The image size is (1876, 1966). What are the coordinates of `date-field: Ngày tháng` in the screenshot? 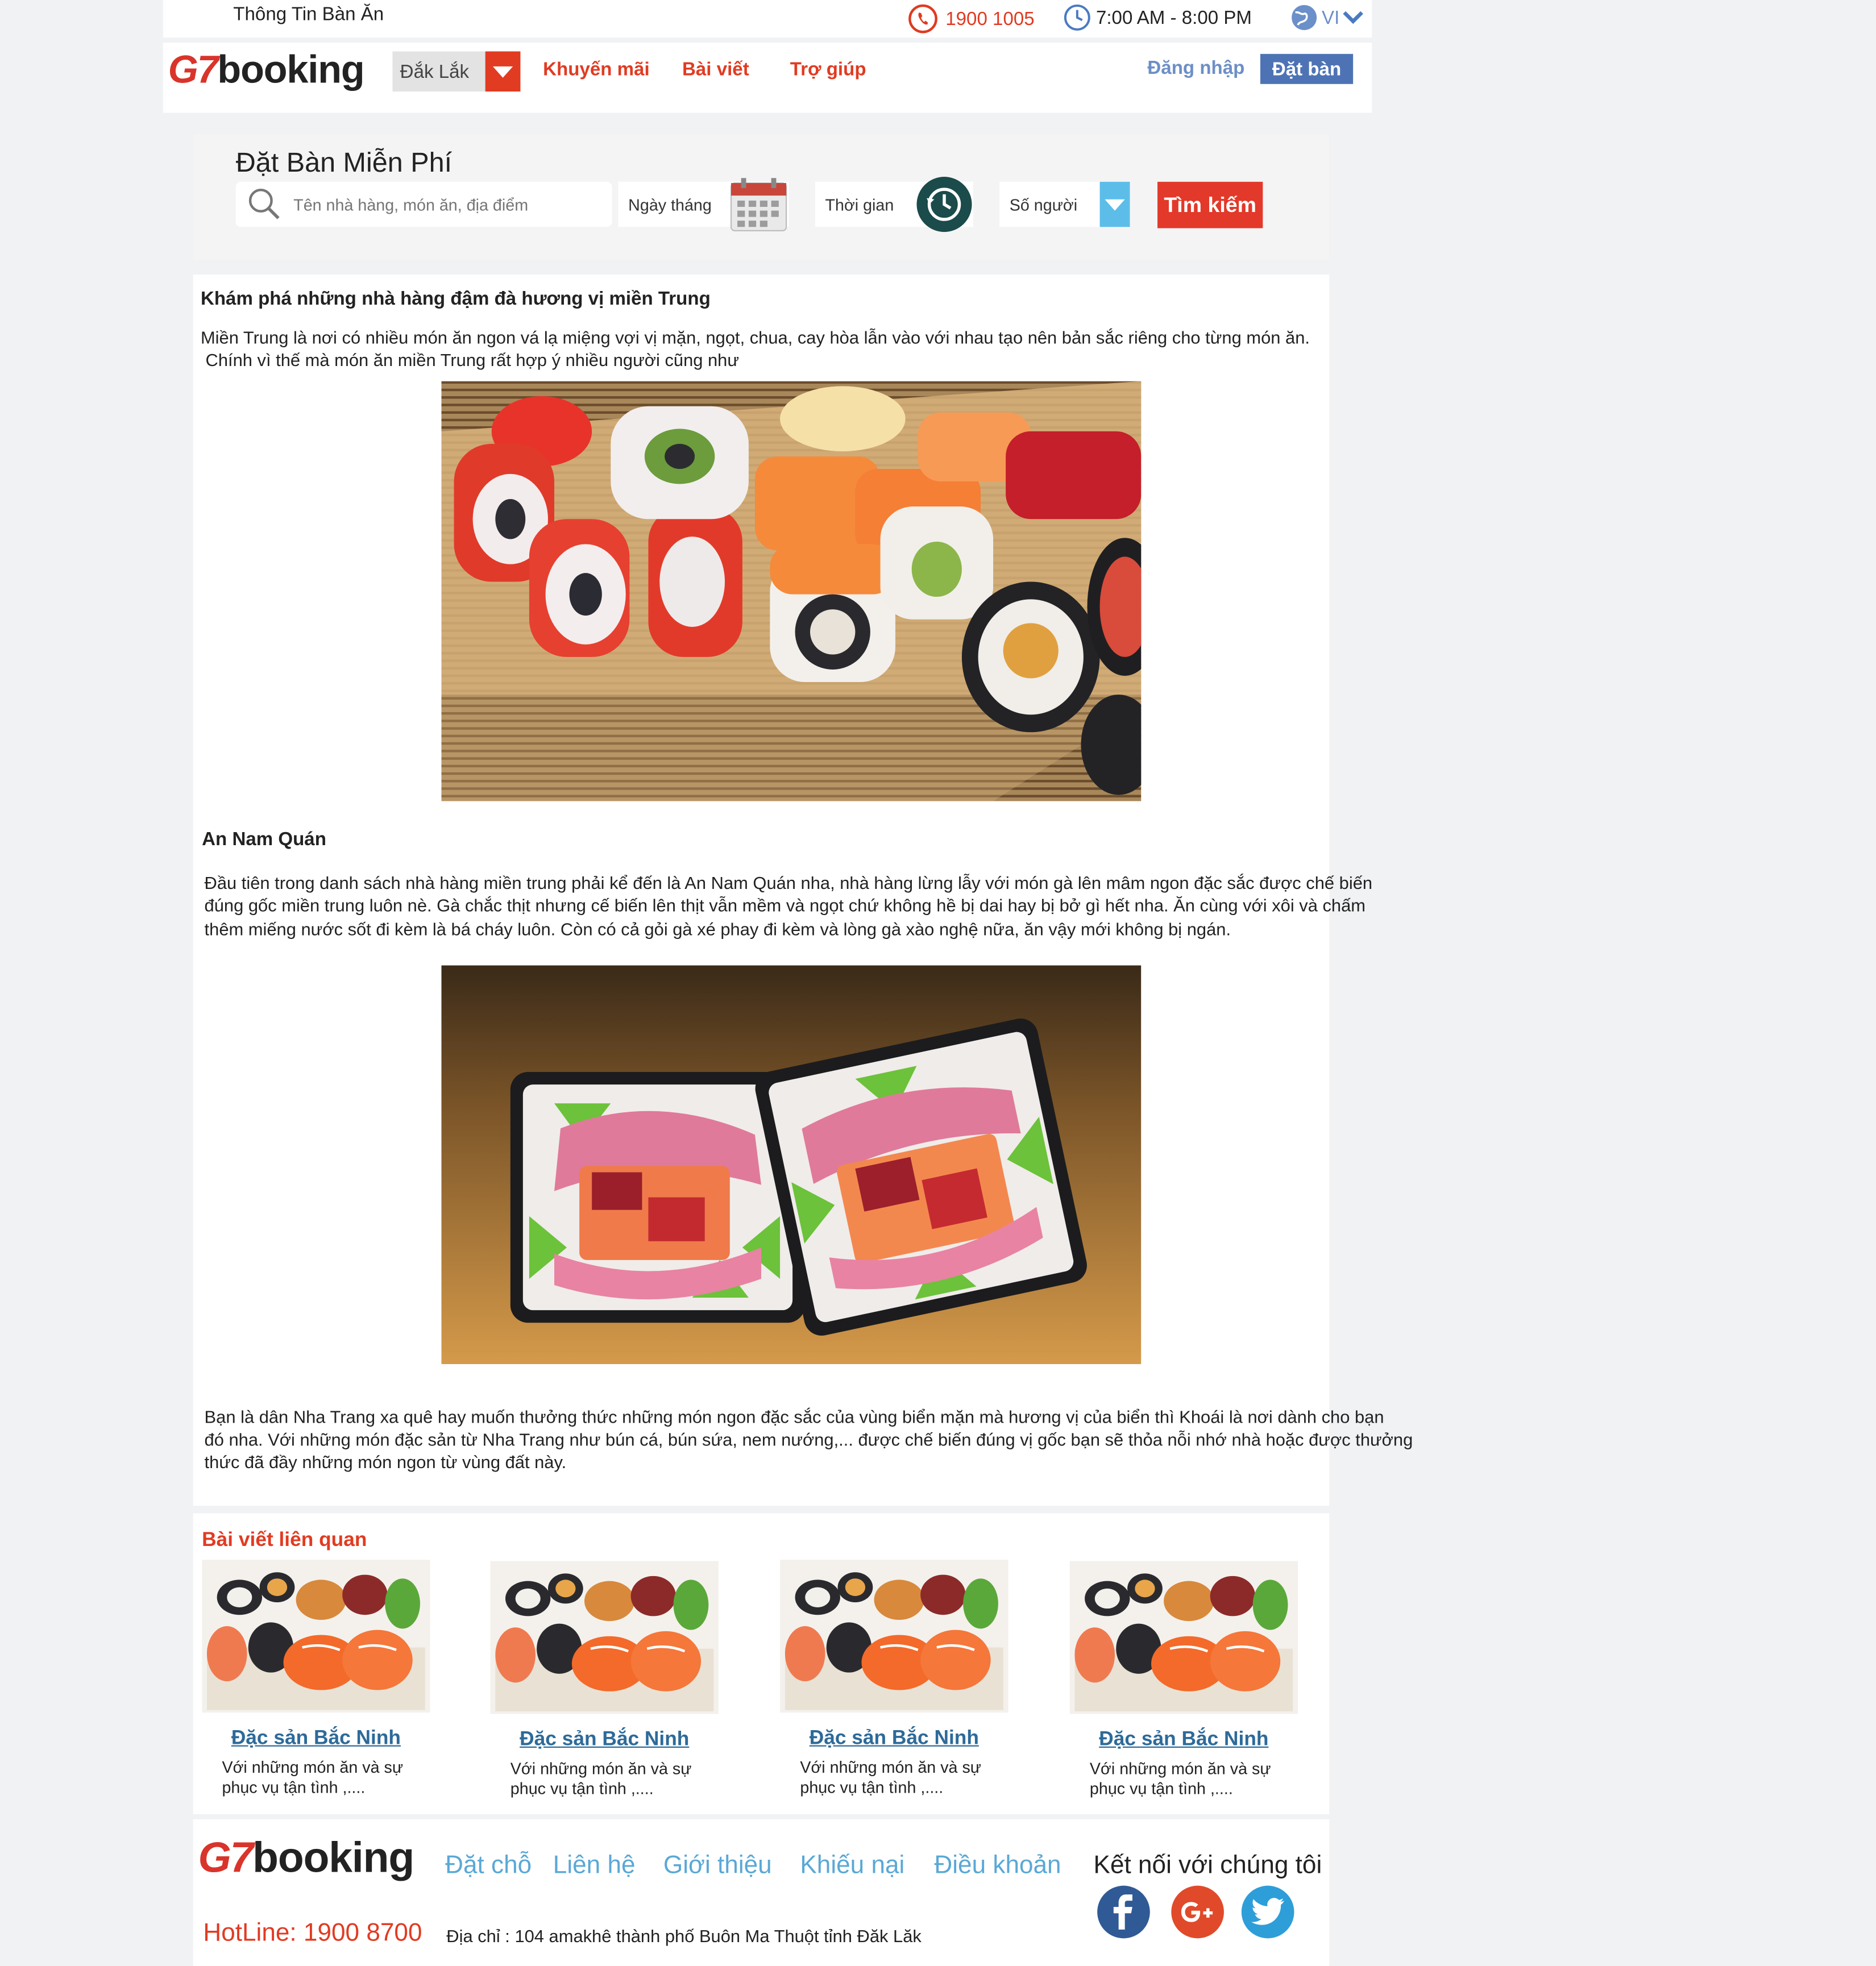 It's located at (703, 204).